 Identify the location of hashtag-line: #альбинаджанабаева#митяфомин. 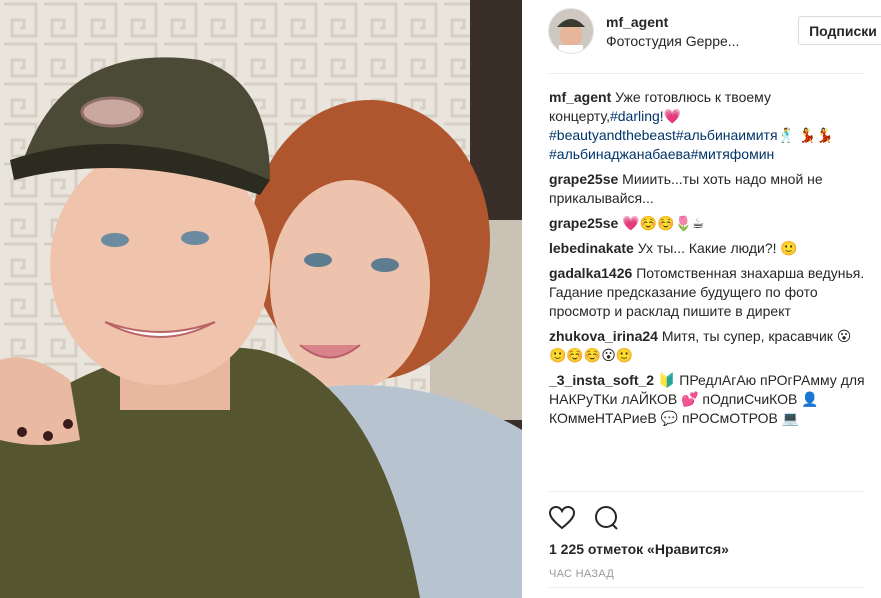
(661, 154).